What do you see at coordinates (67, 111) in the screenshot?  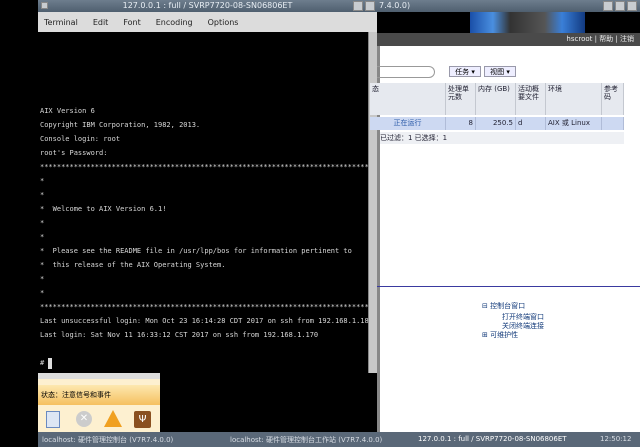 I see `terminal-line: AIX Version 6` at bounding box center [67, 111].